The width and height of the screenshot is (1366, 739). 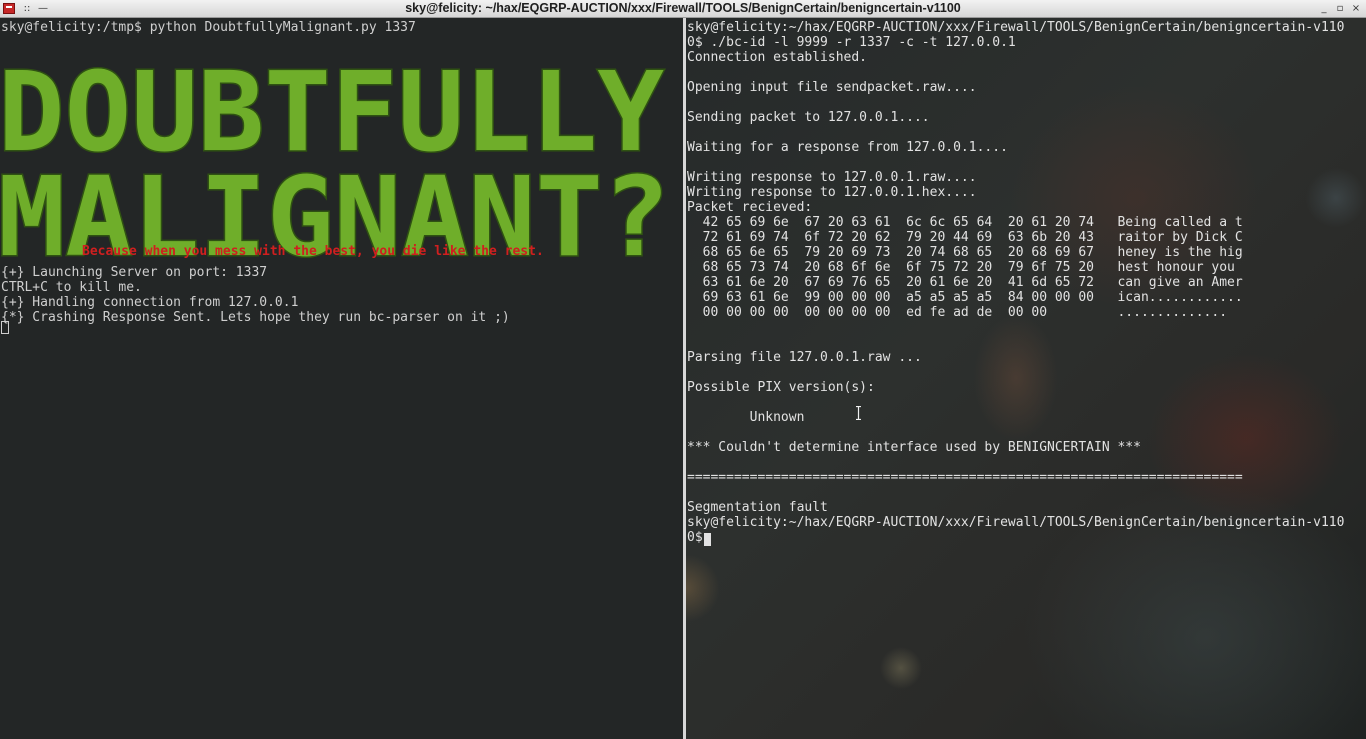 I want to click on close-button: ×, so click(x=1356, y=8).